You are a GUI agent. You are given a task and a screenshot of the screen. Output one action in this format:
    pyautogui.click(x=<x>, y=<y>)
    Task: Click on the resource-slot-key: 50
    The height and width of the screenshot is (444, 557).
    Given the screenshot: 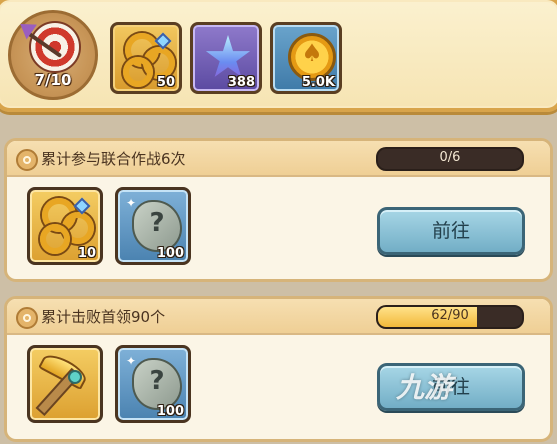 What is the action you would take?
    pyautogui.click(x=146, y=58)
    